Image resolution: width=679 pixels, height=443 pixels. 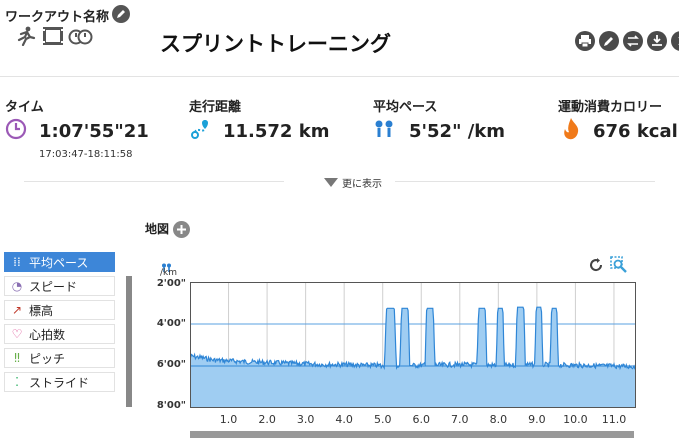 What do you see at coordinates (129, 341) in the screenshot?
I see `sidebar-scrollbar` at bounding box center [129, 341].